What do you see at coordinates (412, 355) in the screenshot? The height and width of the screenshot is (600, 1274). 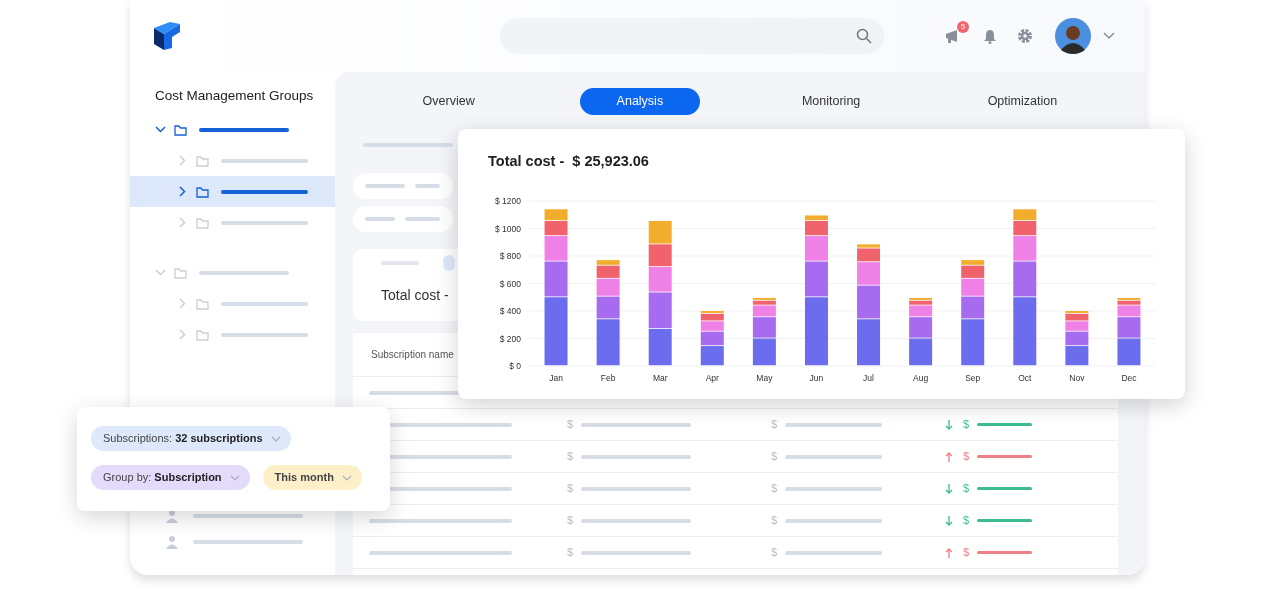 I see `column-header: Subscription name` at bounding box center [412, 355].